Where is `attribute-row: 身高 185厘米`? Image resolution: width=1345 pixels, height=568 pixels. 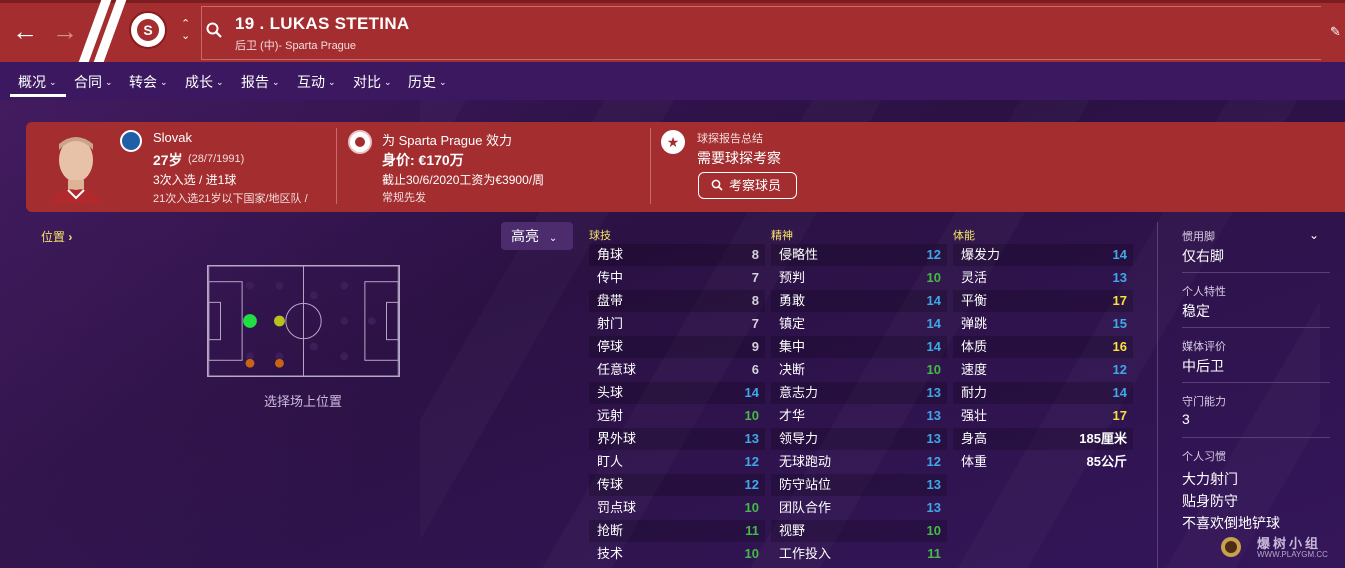
attribute-row: 身高 185厘米 is located at coordinates (1043, 439).